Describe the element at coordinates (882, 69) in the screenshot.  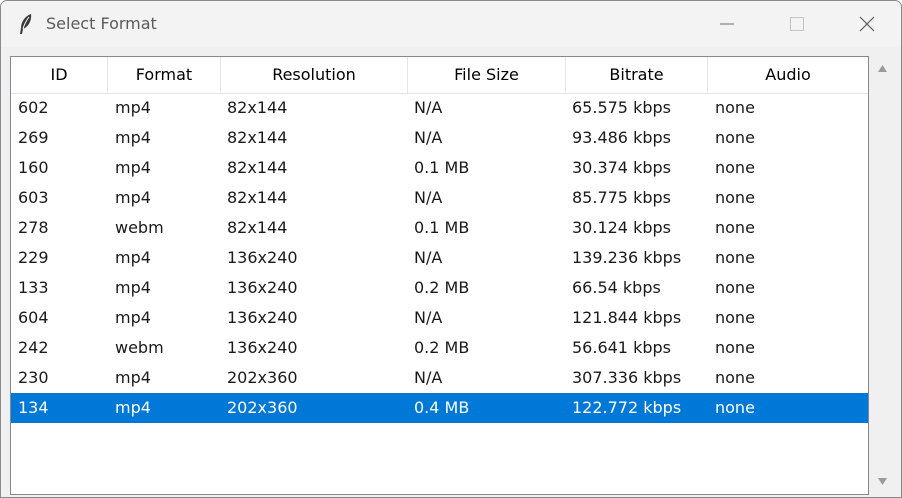
I see `scroll-up-button` at that location.